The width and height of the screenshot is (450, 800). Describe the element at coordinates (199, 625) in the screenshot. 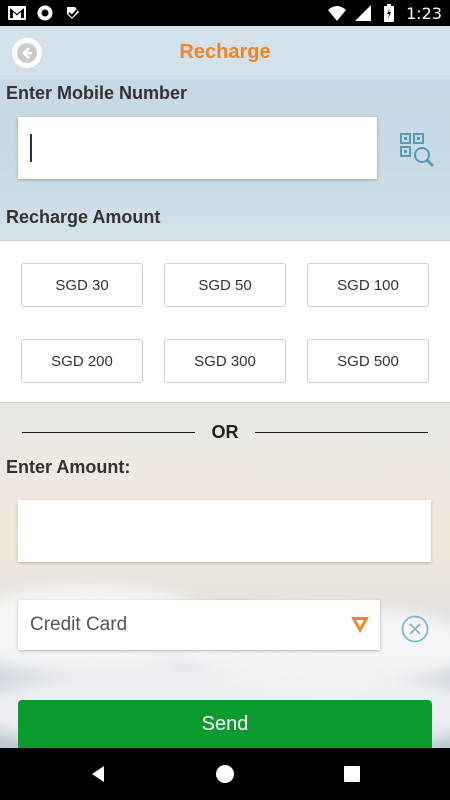

I see `payment-method-select: Credit Card` at that location.